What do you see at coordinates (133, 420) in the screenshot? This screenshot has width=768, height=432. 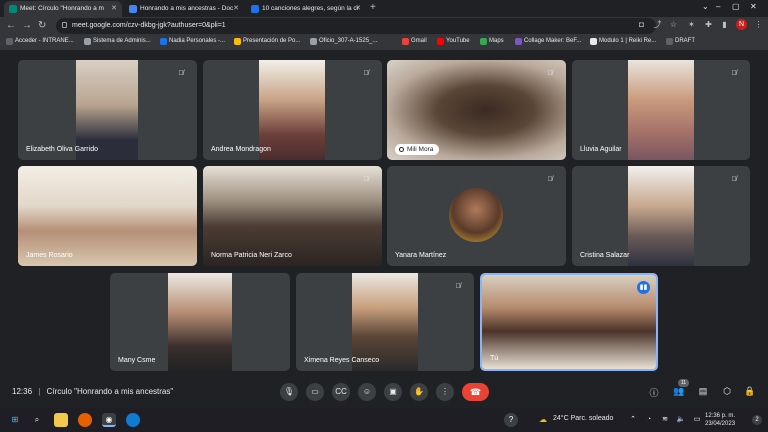 I see `edge-icon` at bounding box center [133, 420].